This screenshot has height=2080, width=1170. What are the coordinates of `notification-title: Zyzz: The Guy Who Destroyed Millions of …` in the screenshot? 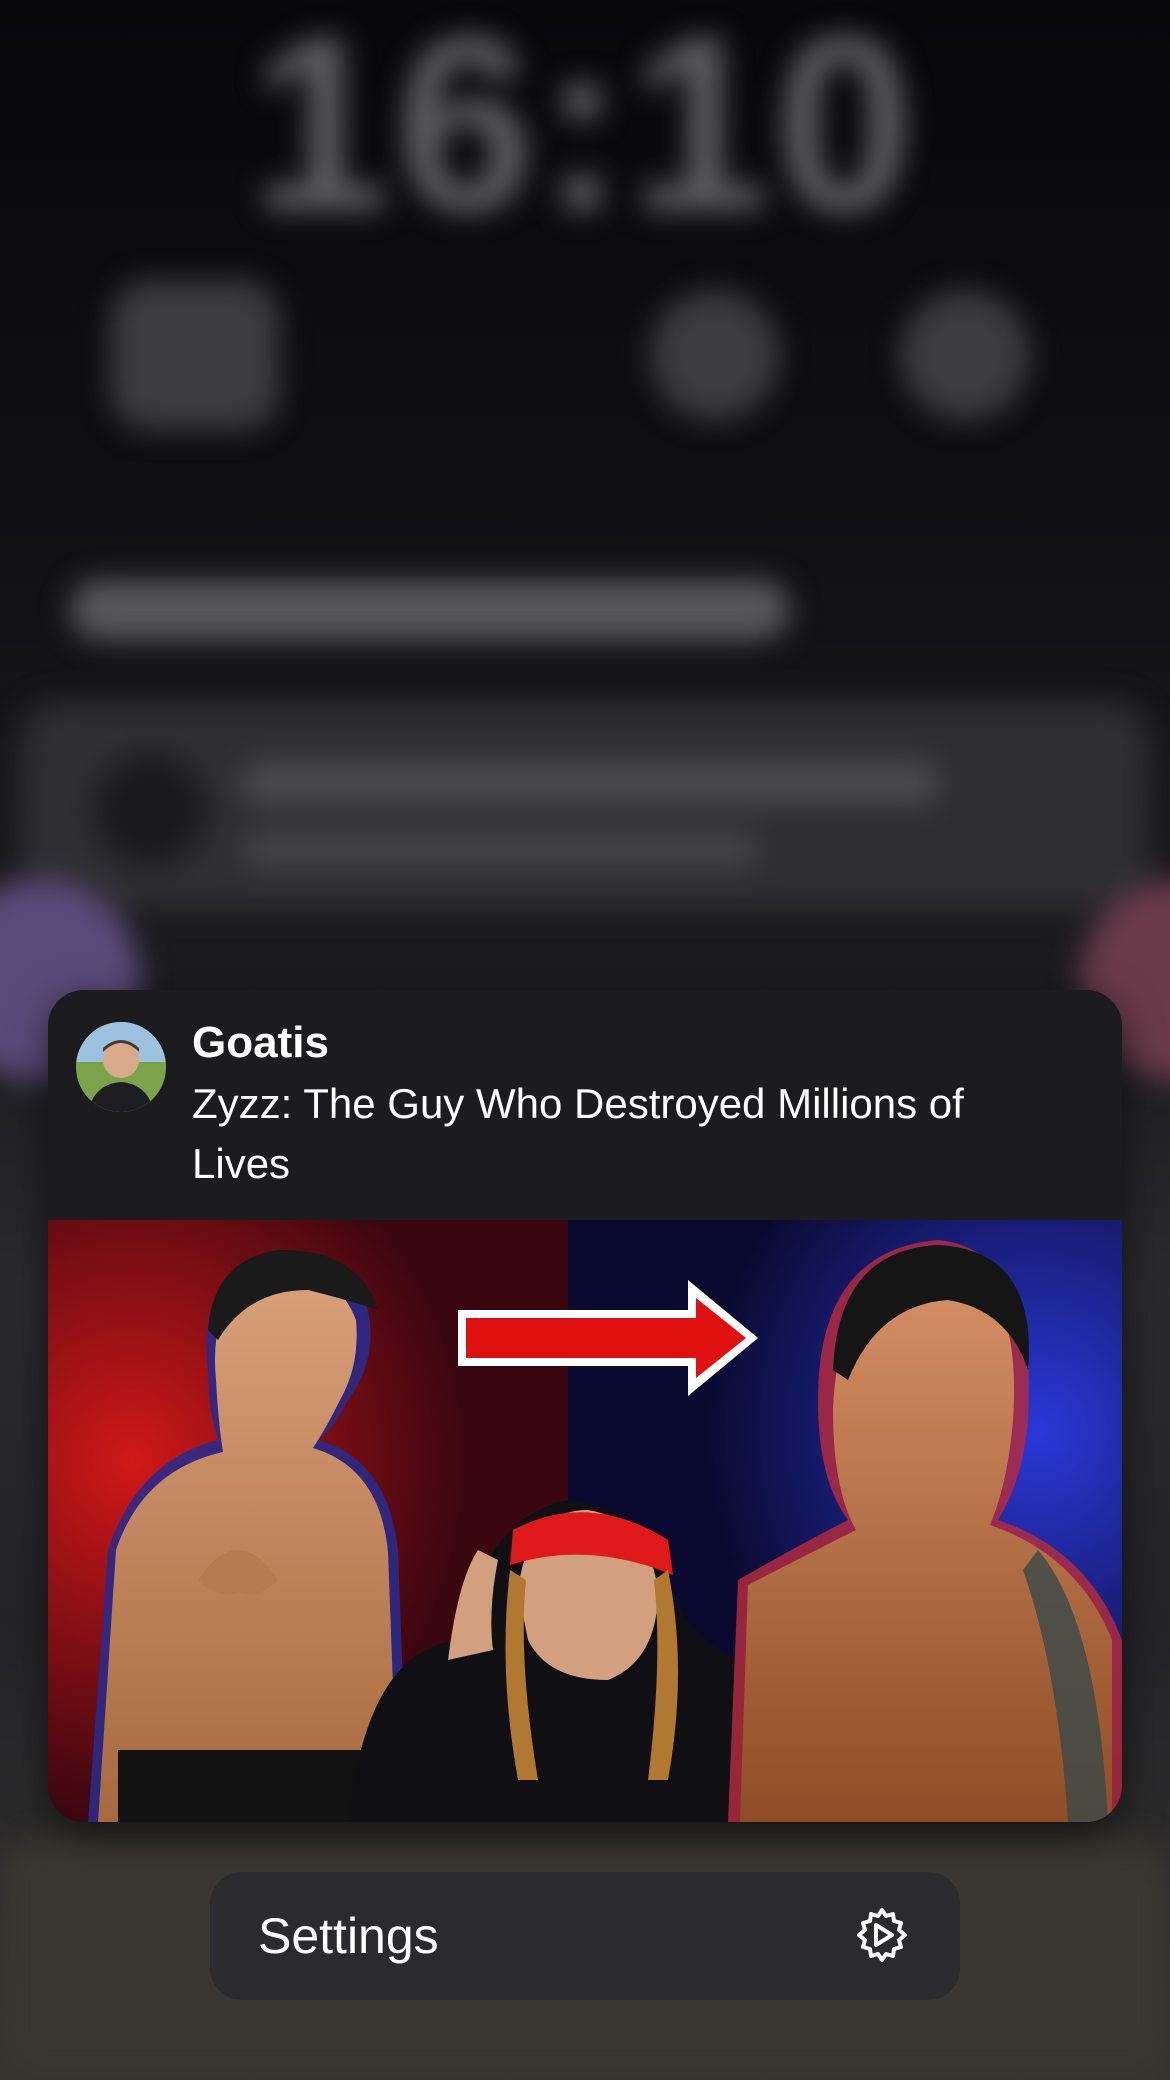 It's located at (578, 1133).